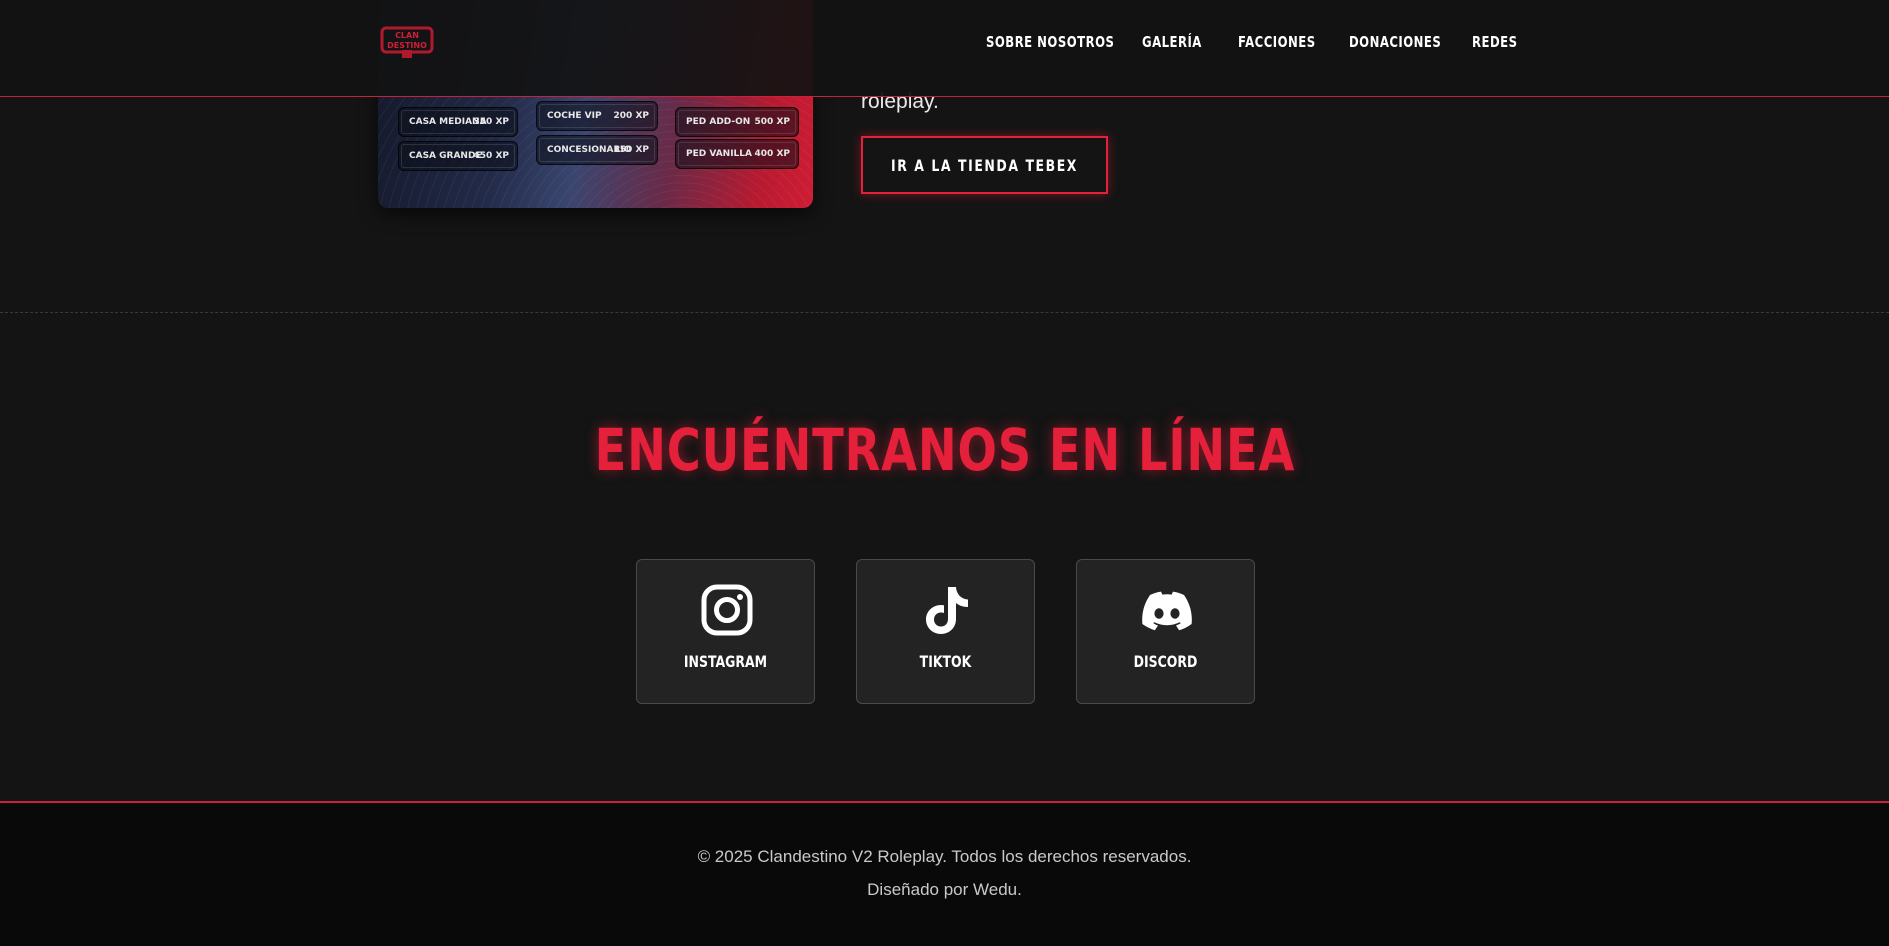  Describe the element at coordinates (458, 122) in the screenshot. I see `store-item: CASA MEDIANA 350 XP` at that location.